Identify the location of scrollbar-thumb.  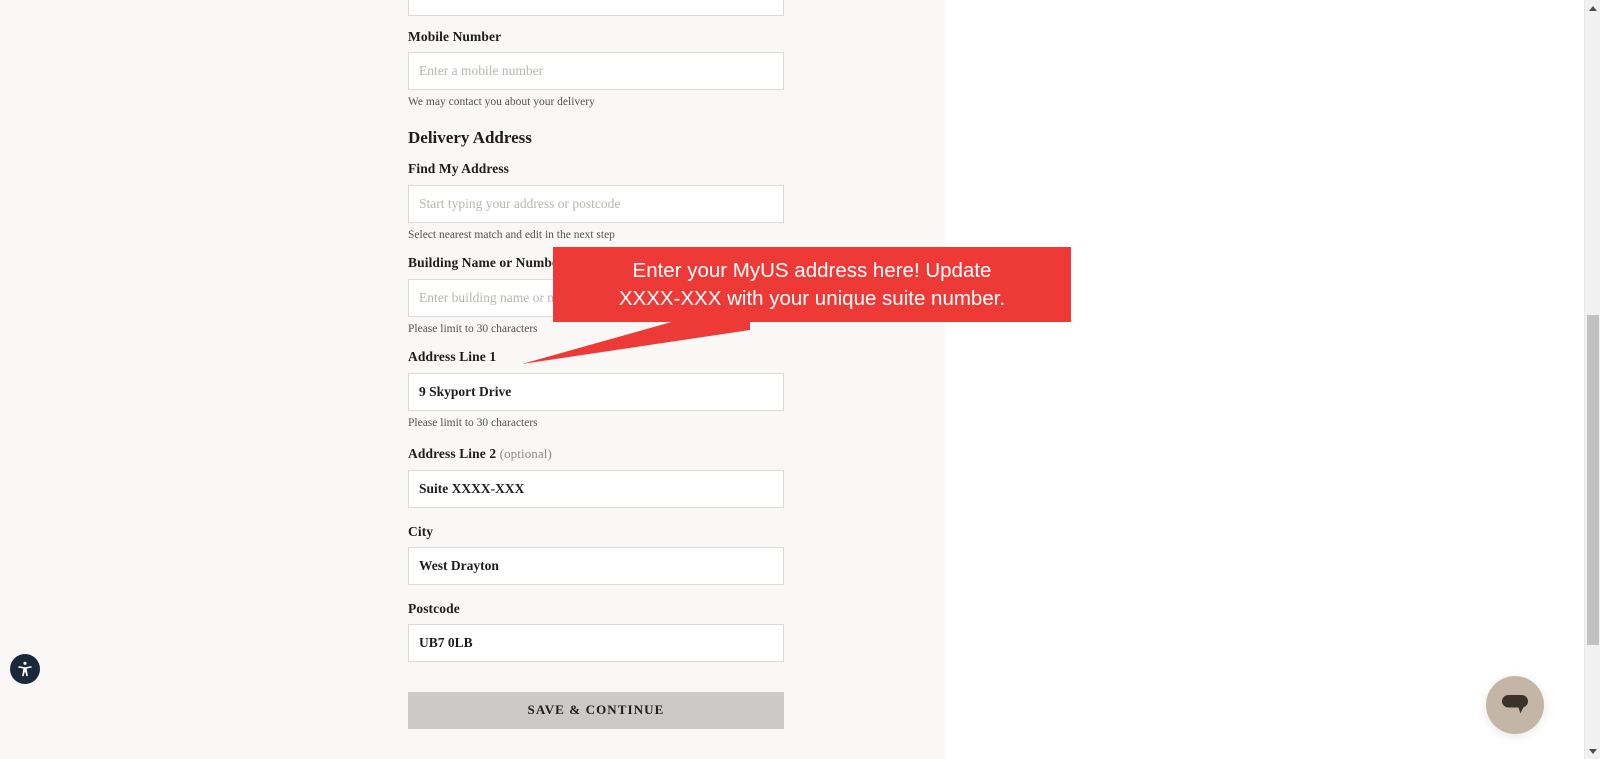
(1593, 480).